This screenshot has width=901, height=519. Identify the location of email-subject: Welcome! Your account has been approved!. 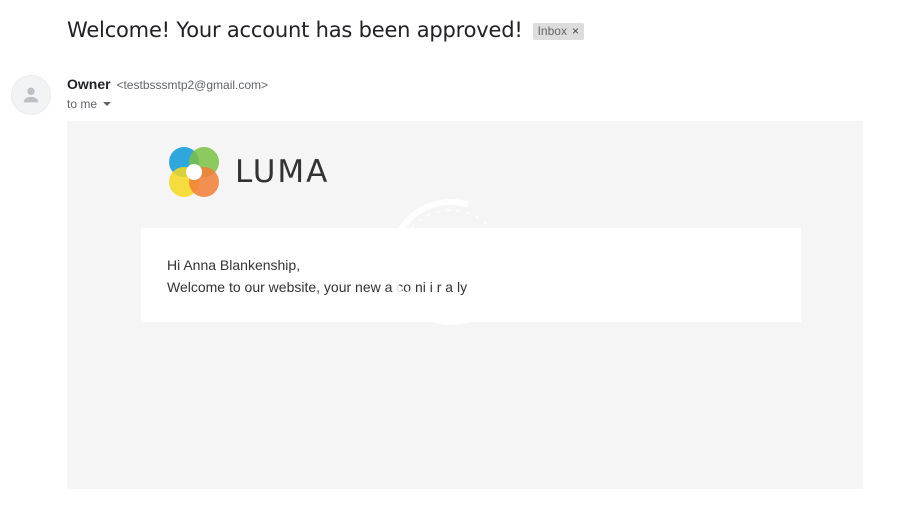
(295, 30).